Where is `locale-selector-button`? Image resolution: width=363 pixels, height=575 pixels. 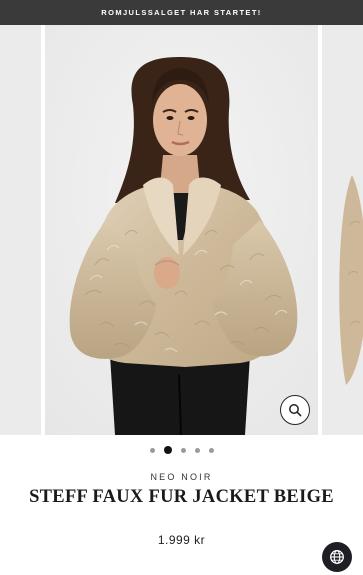 locale-selector-button is located at coordinates (337, 557).